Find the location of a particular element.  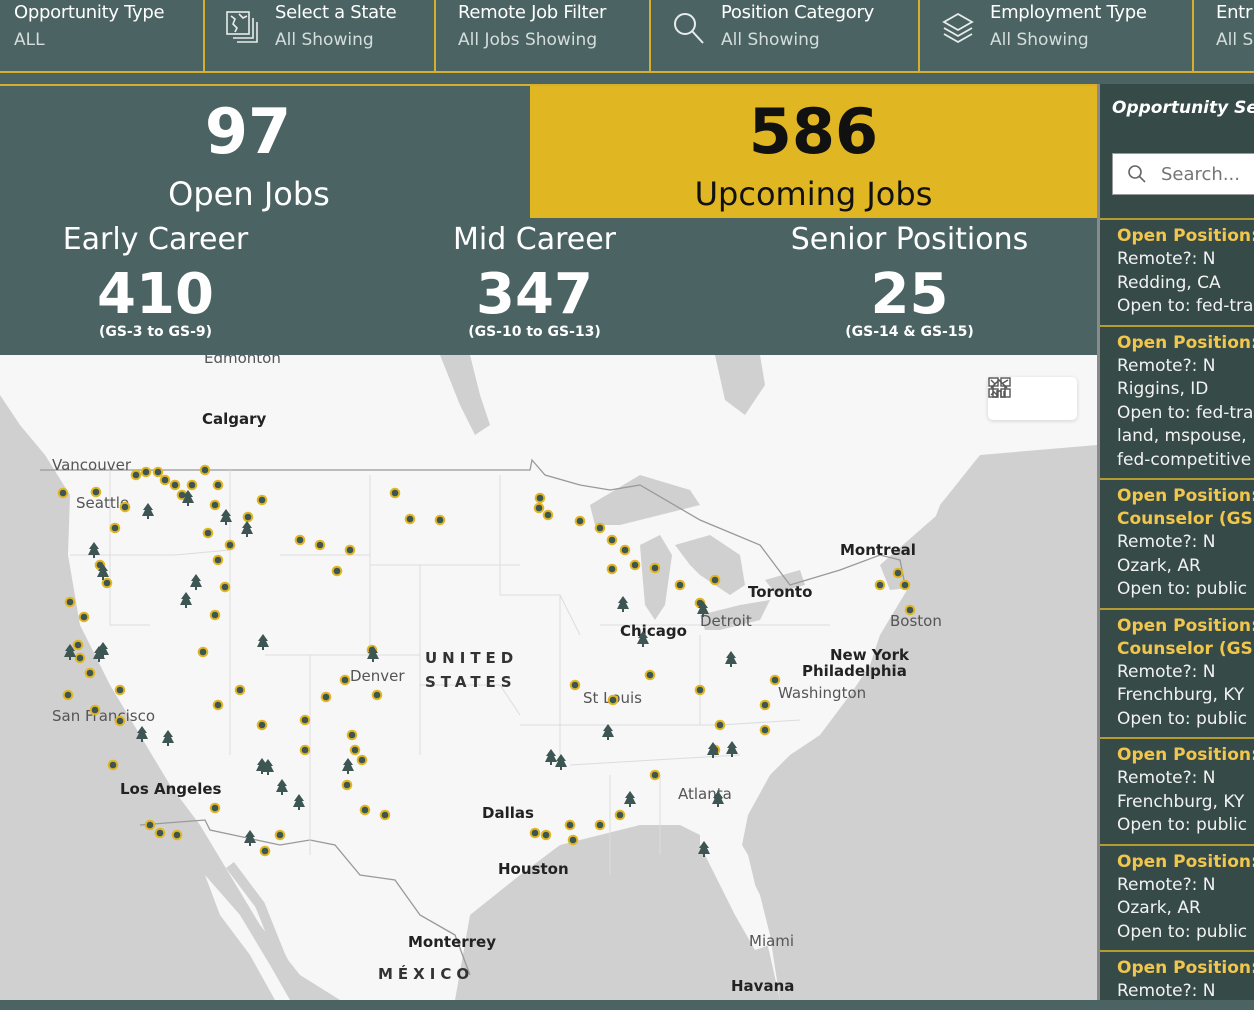

filter-opportunity-type: Opportunity Type ALL is located at coordinates (102, 35).